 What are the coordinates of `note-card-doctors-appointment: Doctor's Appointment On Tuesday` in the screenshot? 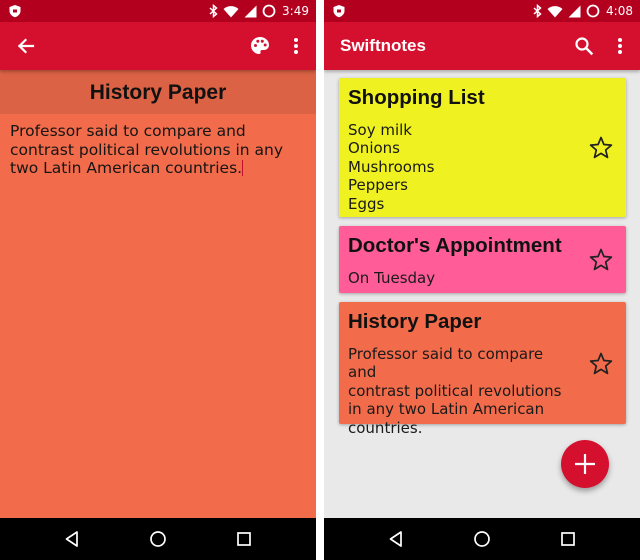 It's located at (482, 259).